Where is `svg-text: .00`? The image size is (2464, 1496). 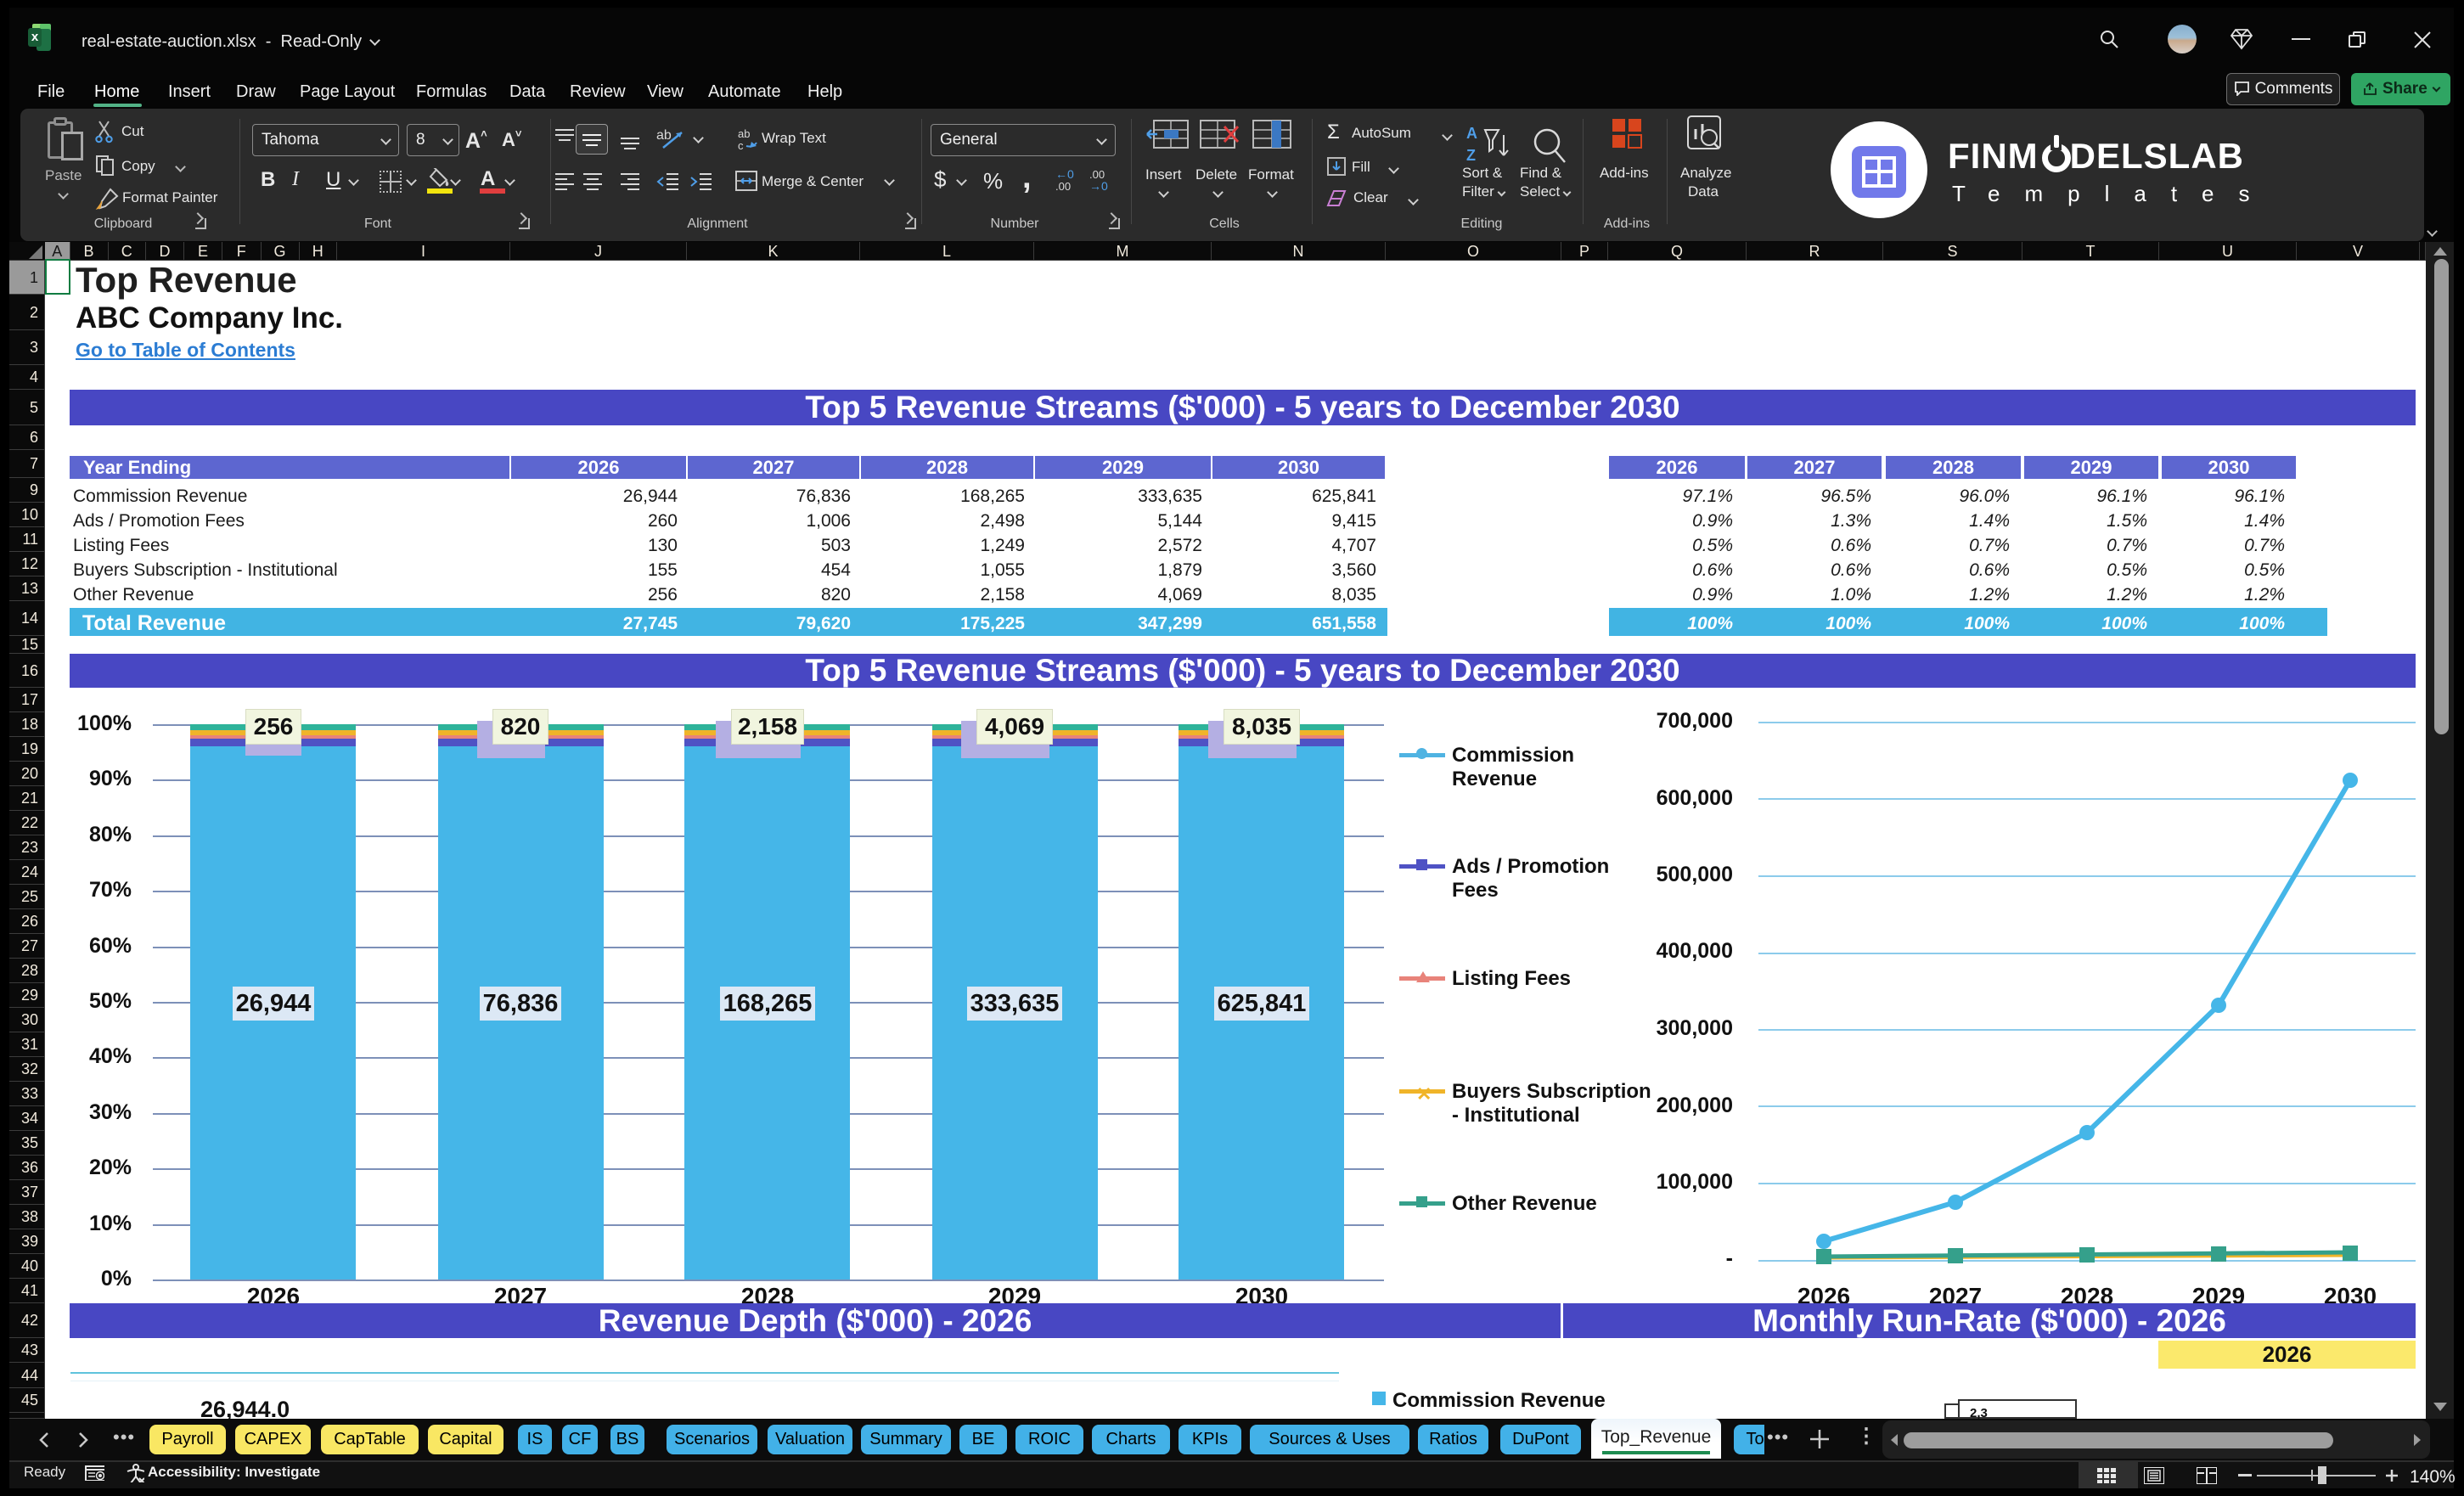 svg-text: .00 is located at coordinates (1063, 186).